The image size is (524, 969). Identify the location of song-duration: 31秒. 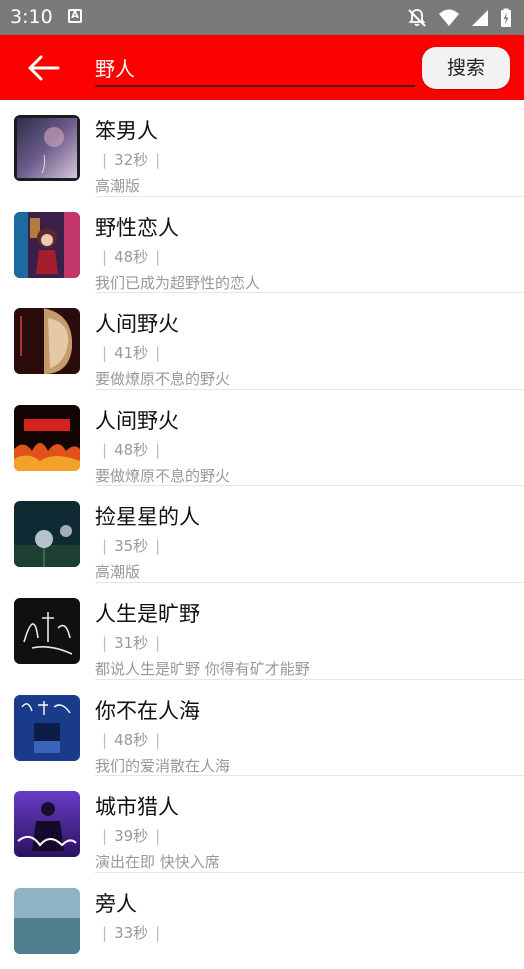
(131, 642).